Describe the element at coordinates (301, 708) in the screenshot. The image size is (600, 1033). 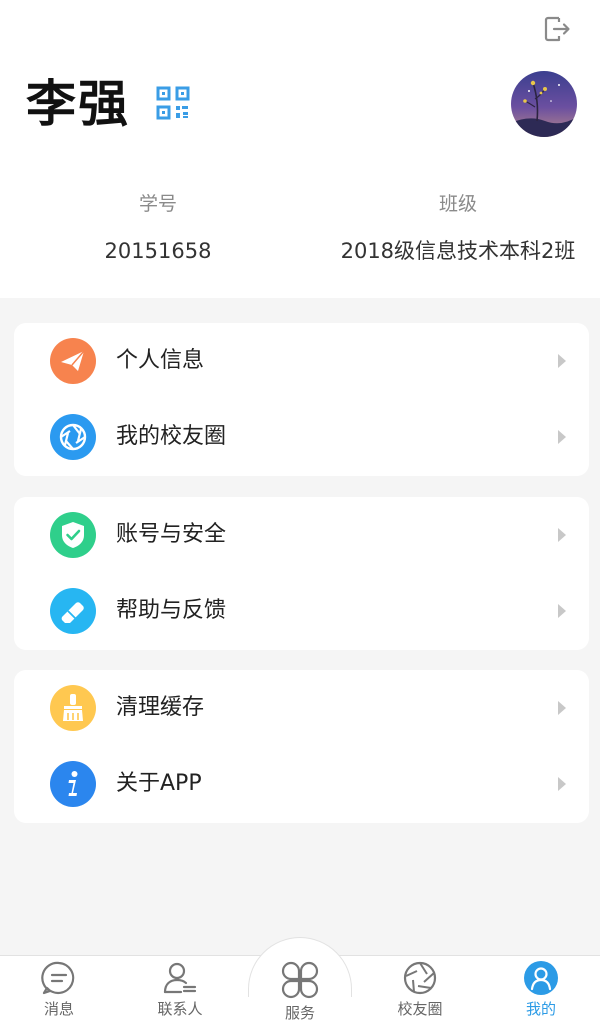
I see `menu-item-clear-cache: 清理缓存` at that location.